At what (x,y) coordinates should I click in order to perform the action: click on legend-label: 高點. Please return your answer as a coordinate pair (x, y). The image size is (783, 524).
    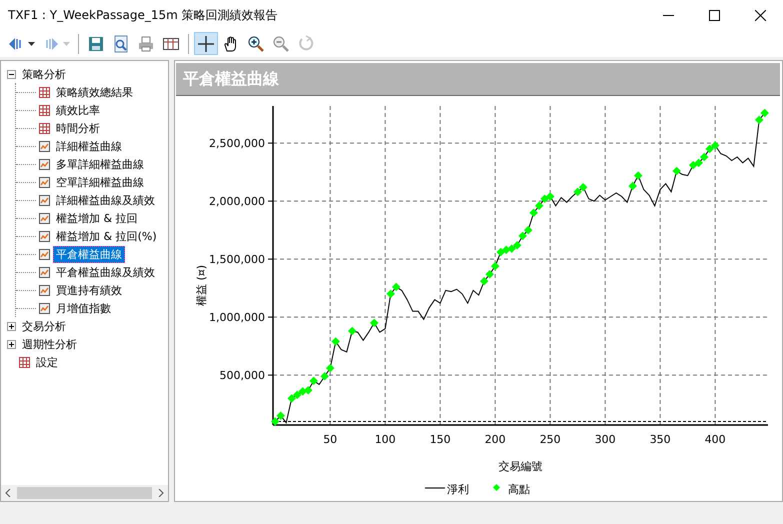
    Looking at the image, I should click on (519, 489).